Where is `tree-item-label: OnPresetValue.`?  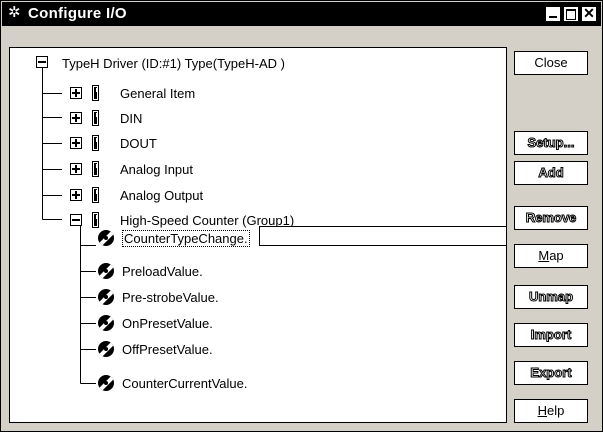 tree-item-label: OnPresetValue. is located at coordinates (167, 323).